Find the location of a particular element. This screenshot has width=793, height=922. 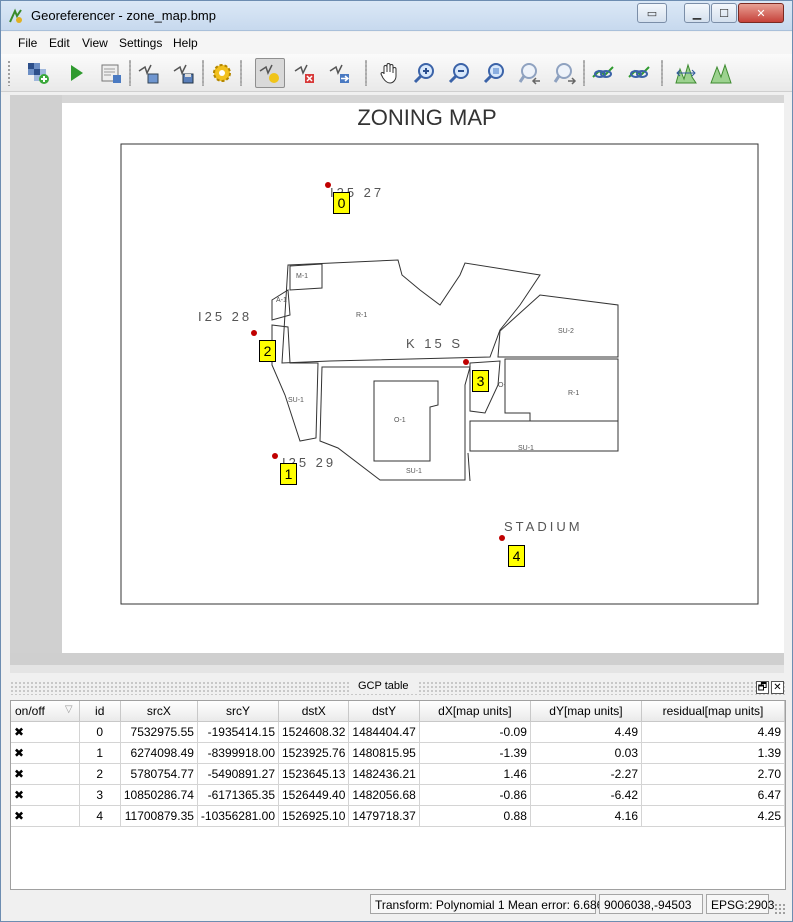

local-histogram-stretch-button is located at coordinates (721, 73).